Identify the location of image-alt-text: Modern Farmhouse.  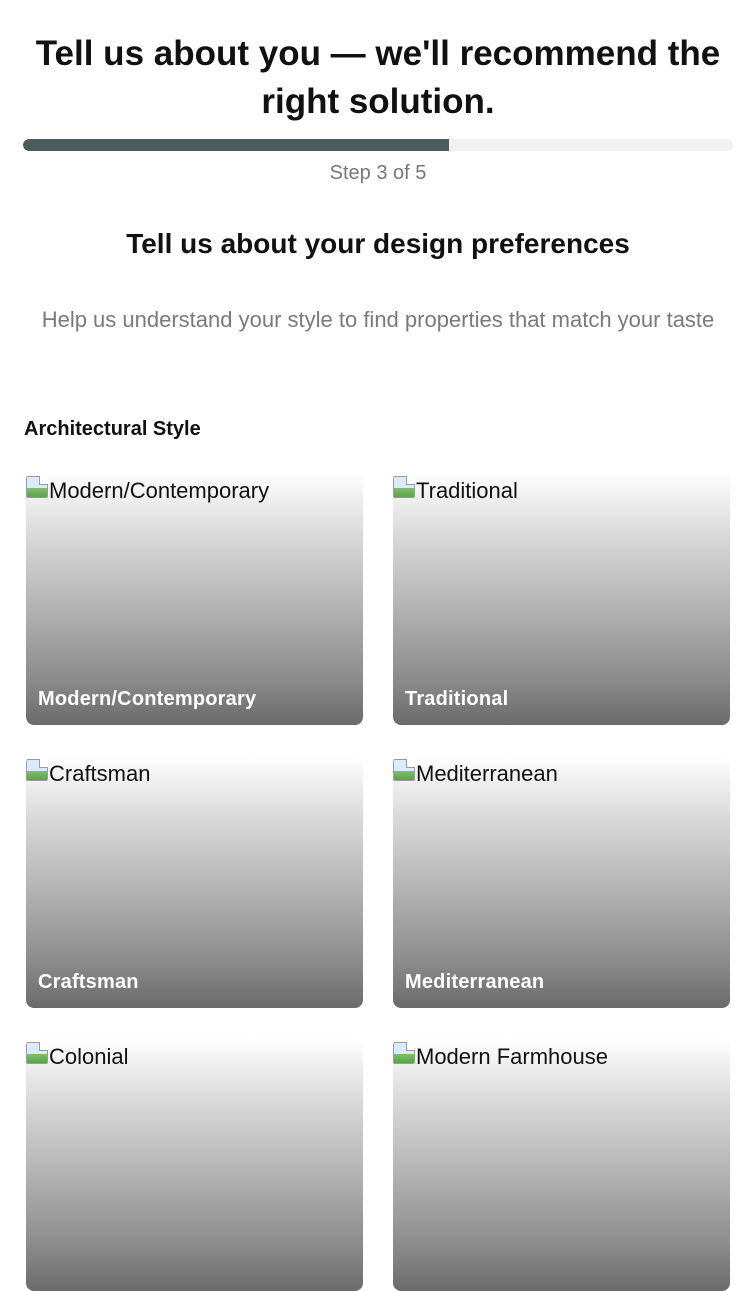
(512, 1056).